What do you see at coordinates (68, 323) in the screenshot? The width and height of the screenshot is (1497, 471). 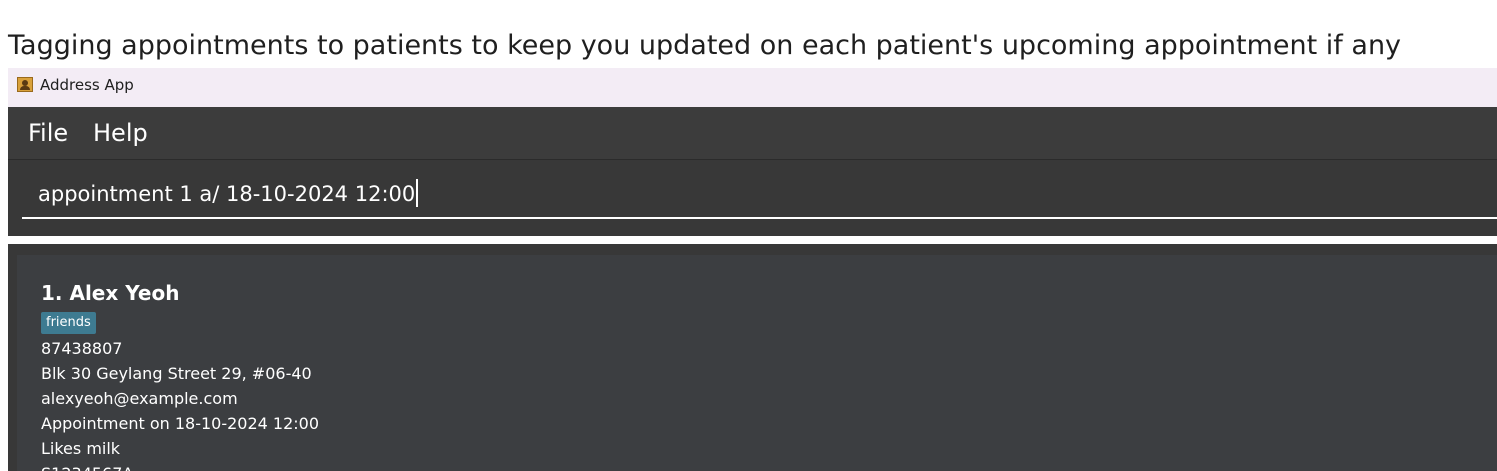 I see `tag-badge: friends` at bounding box center [68, 323].